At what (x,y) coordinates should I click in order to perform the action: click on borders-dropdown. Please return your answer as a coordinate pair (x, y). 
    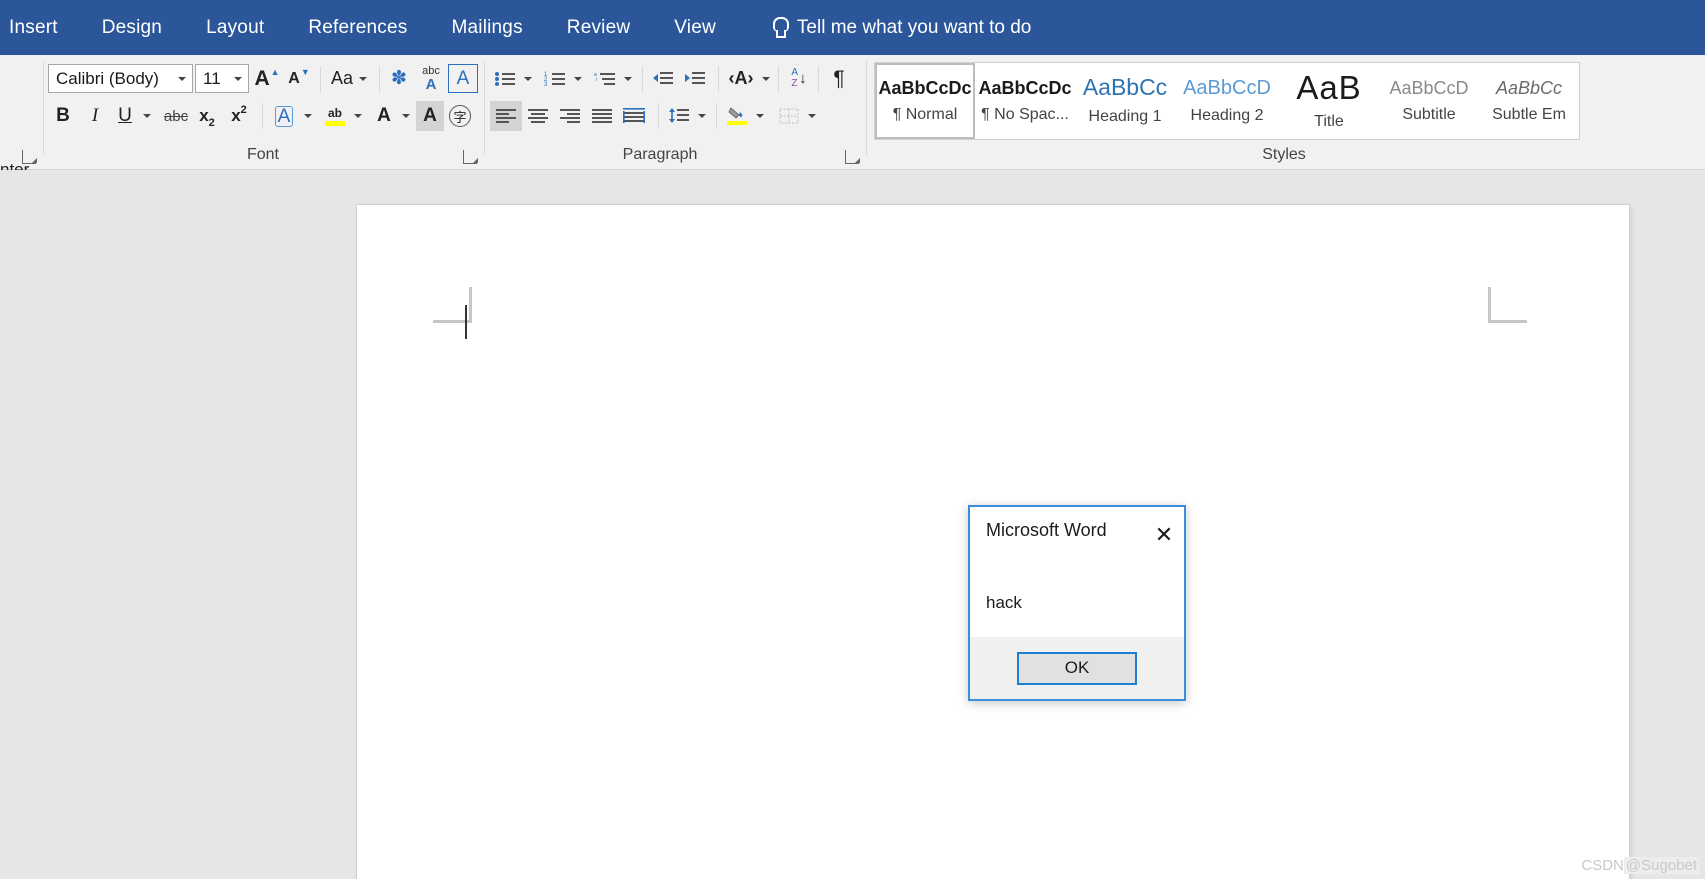
    Looking at the image, I should click on (812, 116).